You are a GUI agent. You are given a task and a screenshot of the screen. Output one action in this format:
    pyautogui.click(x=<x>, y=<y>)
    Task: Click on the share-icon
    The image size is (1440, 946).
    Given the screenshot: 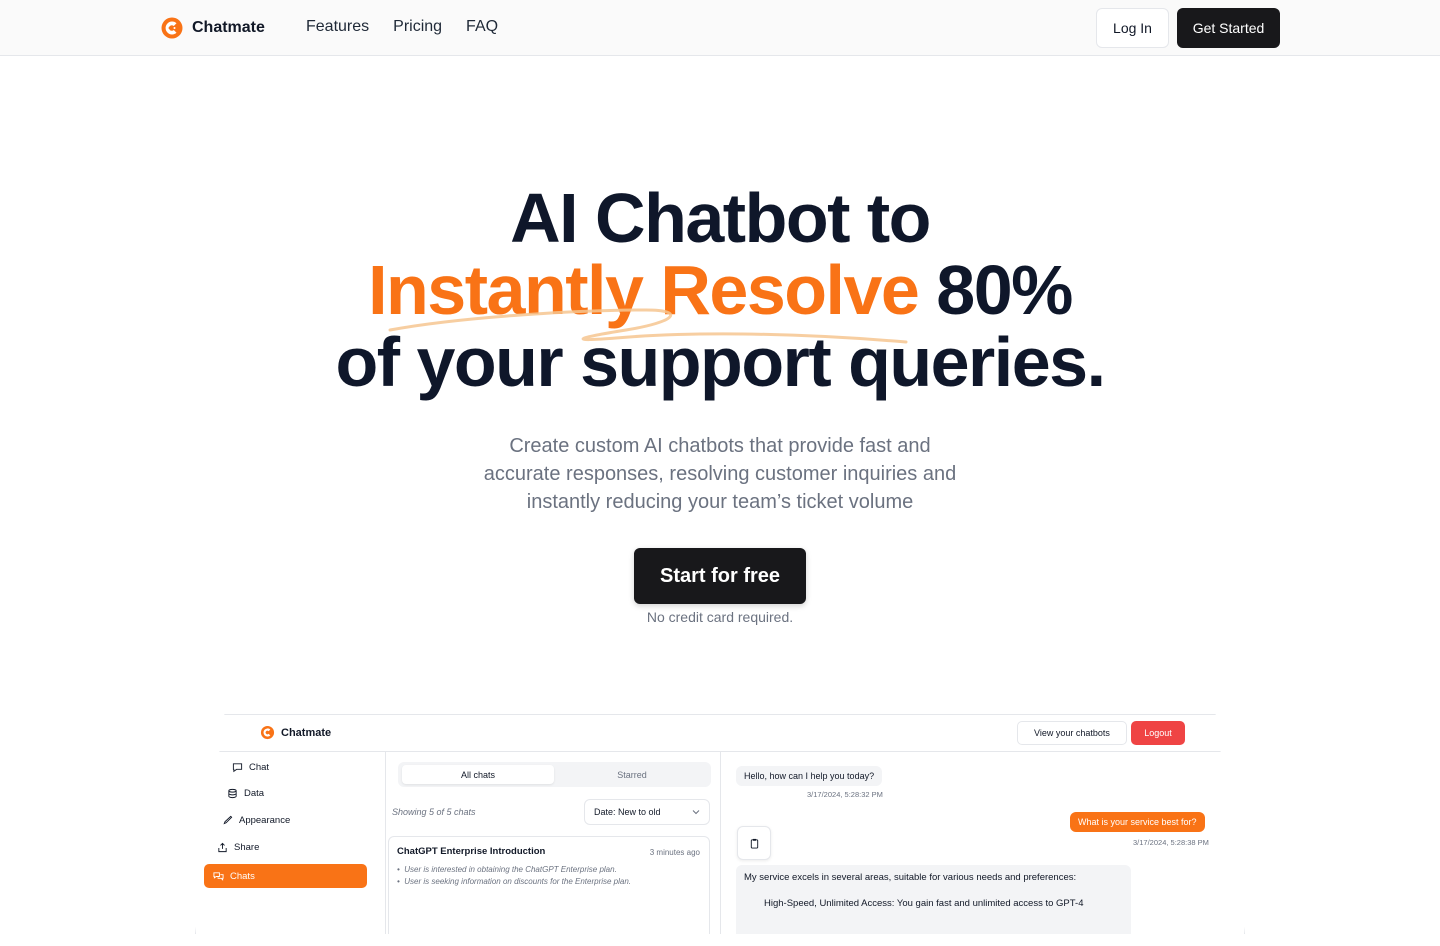 What is the action you would take?
    pyautogui.click(x=222, y=847)
    